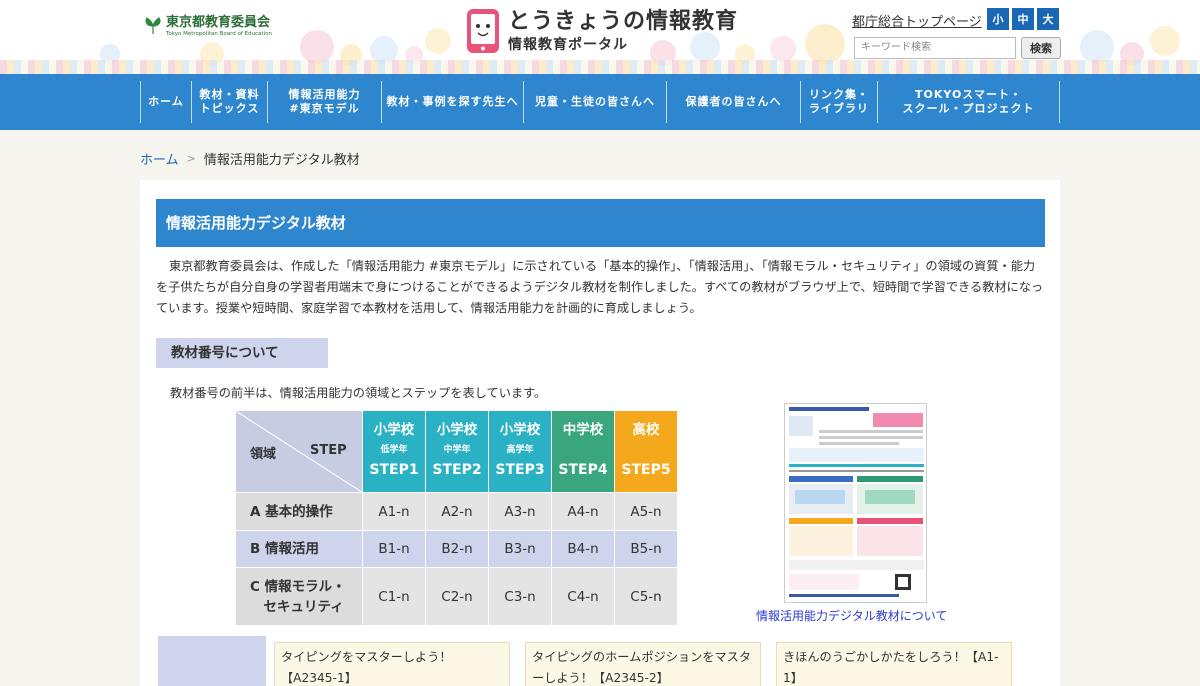 Image resolution: width=1200 pixels, height=686 pixels. I want to click on breadcrumb-current: 情報活用能力デジタル教材, so click(281, 160).